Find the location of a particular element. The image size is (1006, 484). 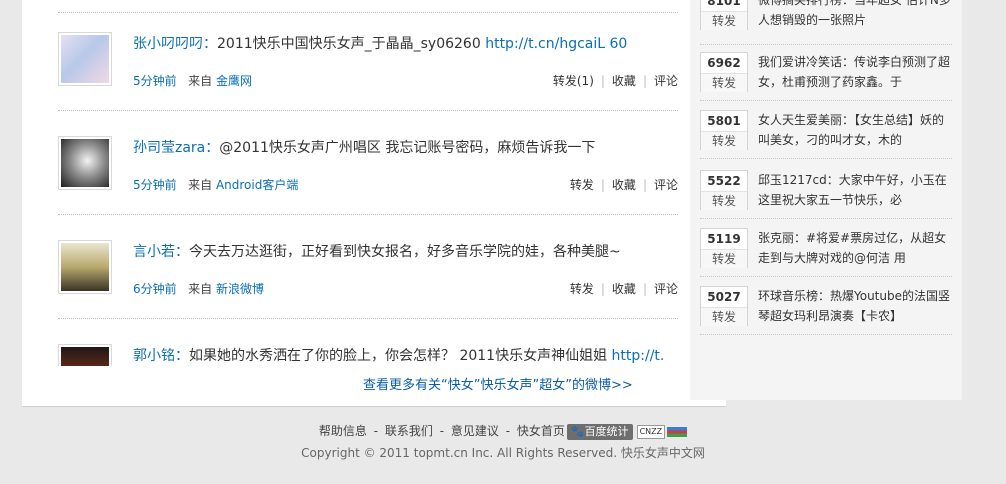

baidu-stats-badge: 🐾百度统计 is located at coordinates (599, 431).